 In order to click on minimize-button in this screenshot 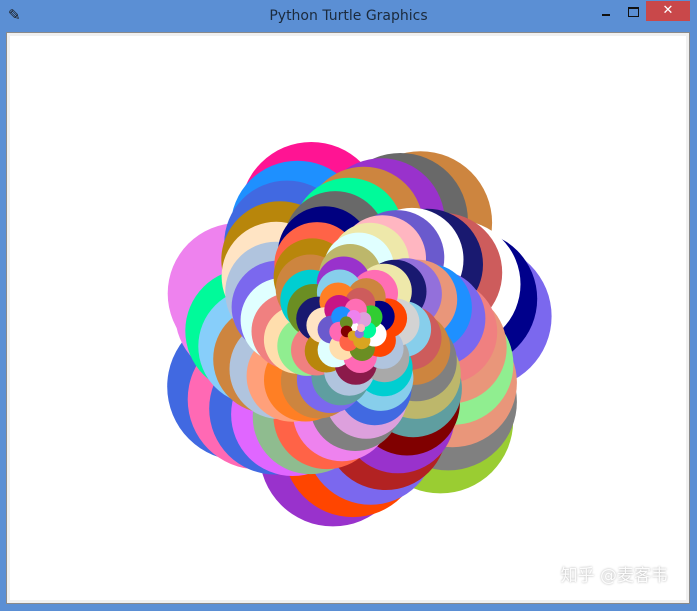, I will do `click(606, 12)`.